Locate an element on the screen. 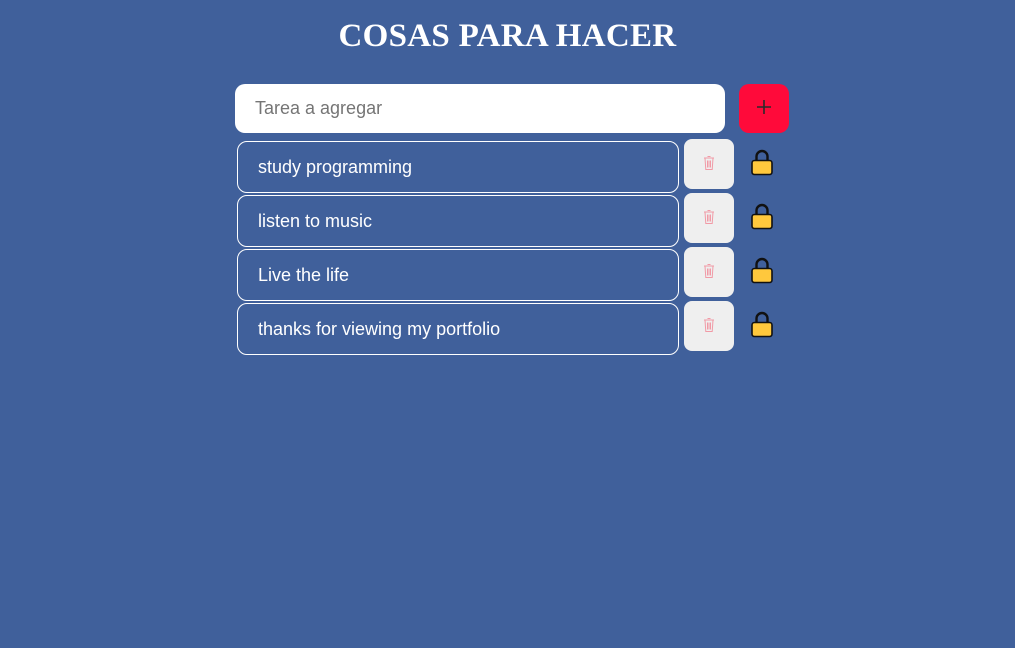  task-text: listen to music is located at coordinates (458, 221).